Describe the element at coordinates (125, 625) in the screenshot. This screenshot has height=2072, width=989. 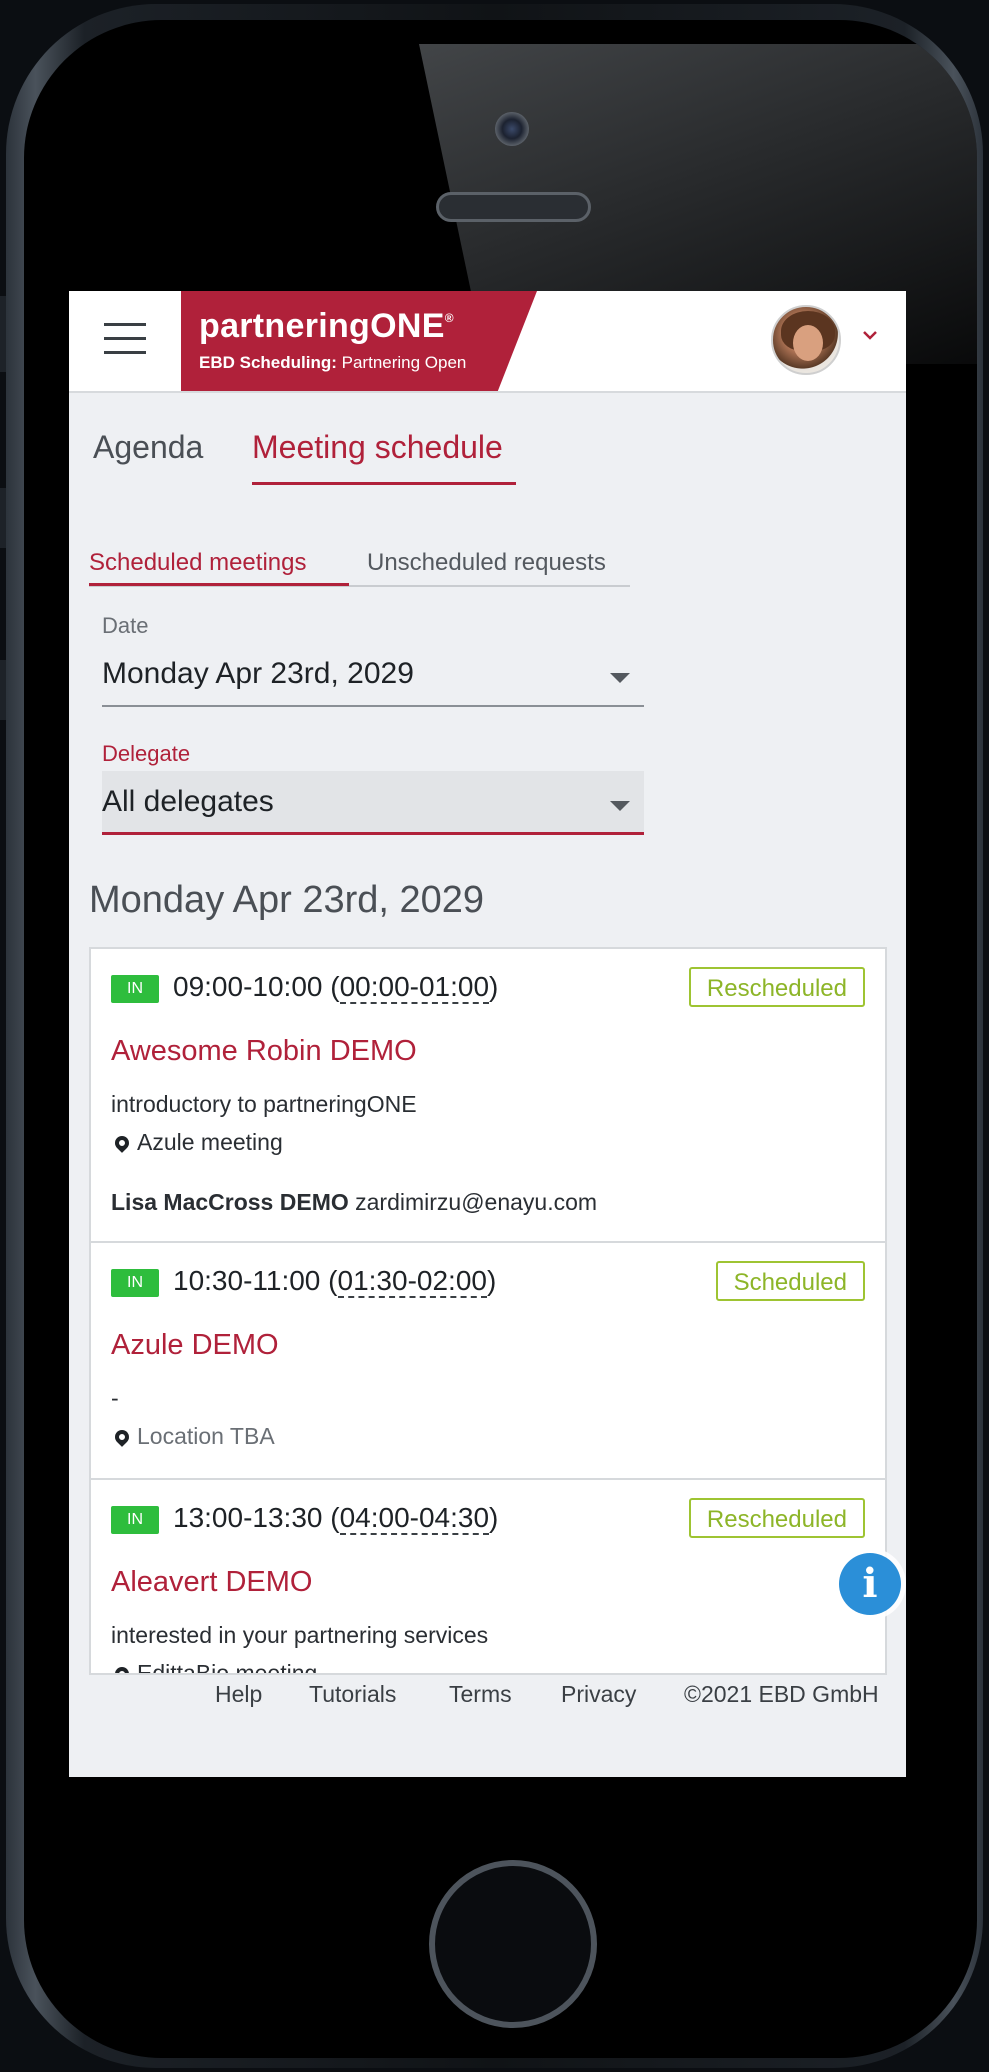
I see `date-label: Date` at that location.